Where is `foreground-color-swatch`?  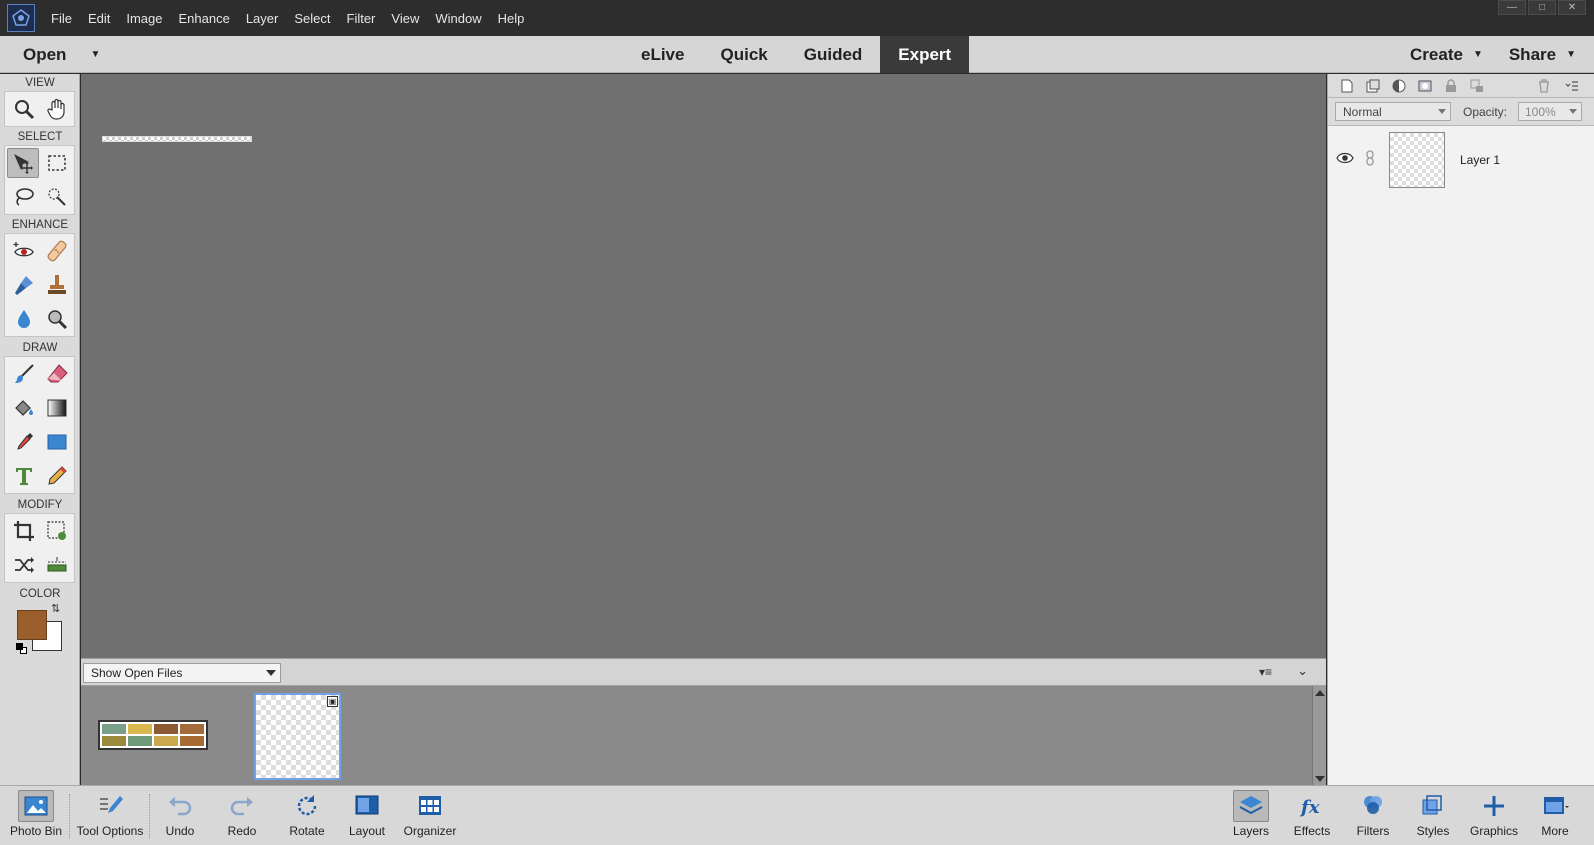
foreground-color-swatch is located at coordinates (32, 625).